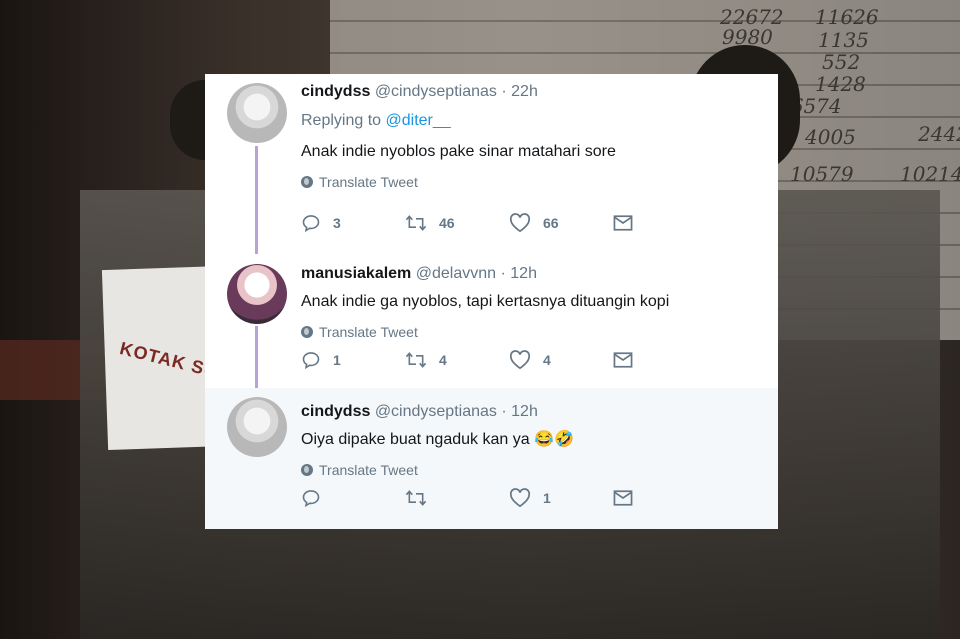  I want to click on like-button: 1, so click(561, 498).